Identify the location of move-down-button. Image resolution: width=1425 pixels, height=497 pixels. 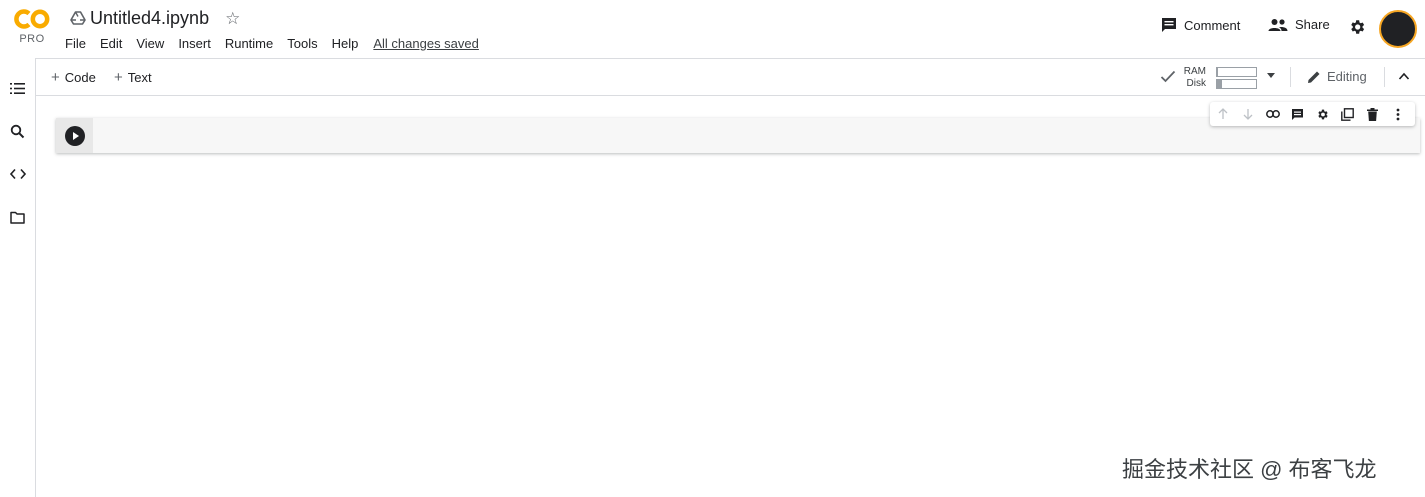
(1247, 114).